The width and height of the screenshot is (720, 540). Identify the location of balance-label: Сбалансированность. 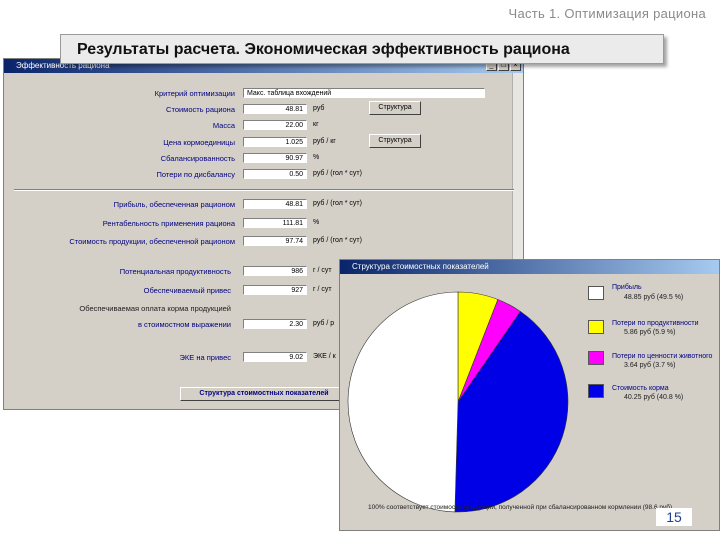
(197, 158).